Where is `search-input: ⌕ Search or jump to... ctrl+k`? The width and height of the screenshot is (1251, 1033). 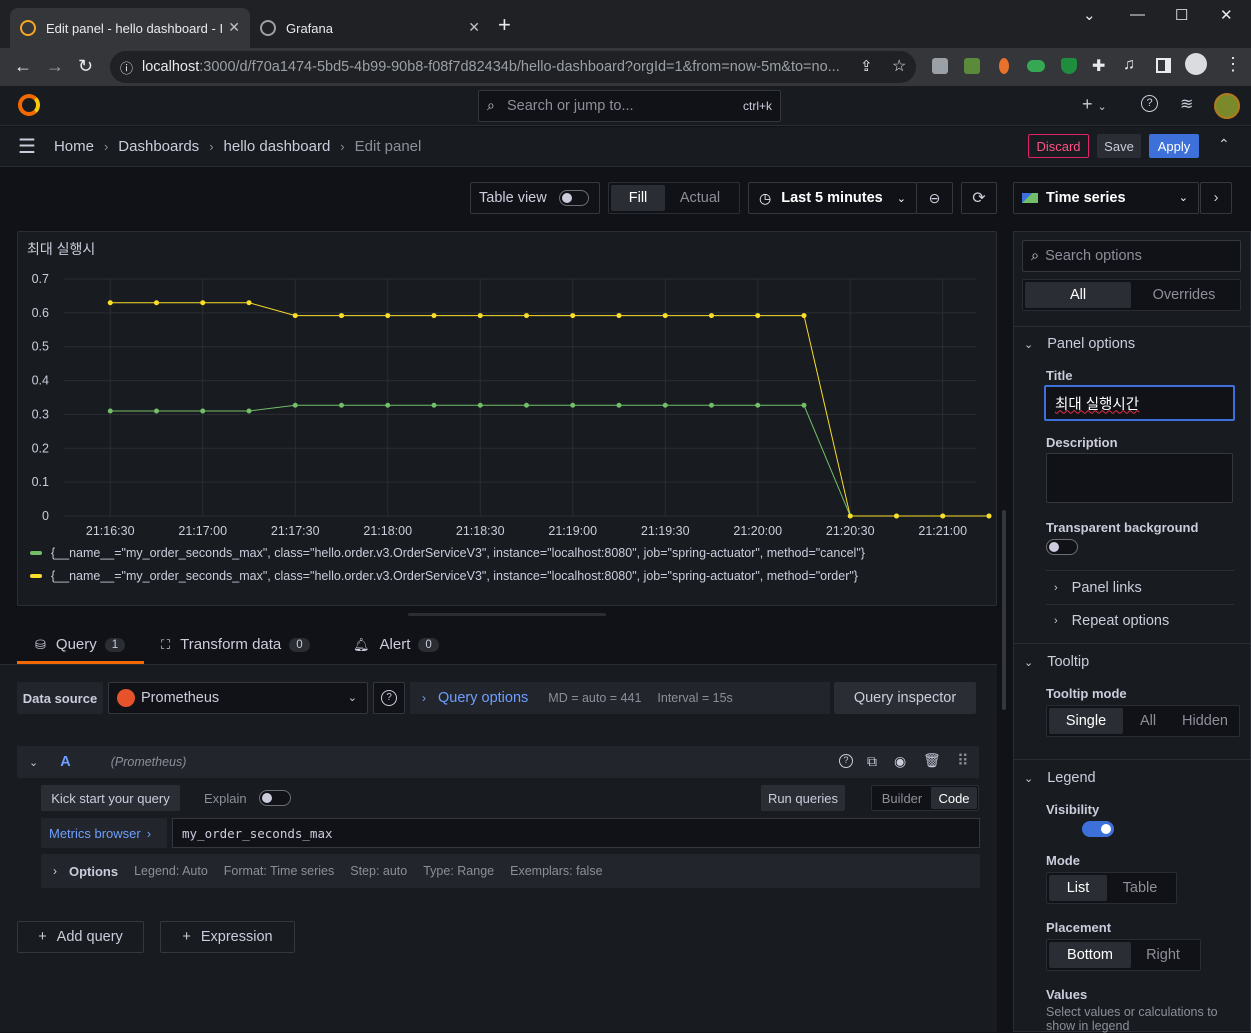 search-input: ⌕ Search or jump to... ctrl+k is located at coordinates (629, 106).